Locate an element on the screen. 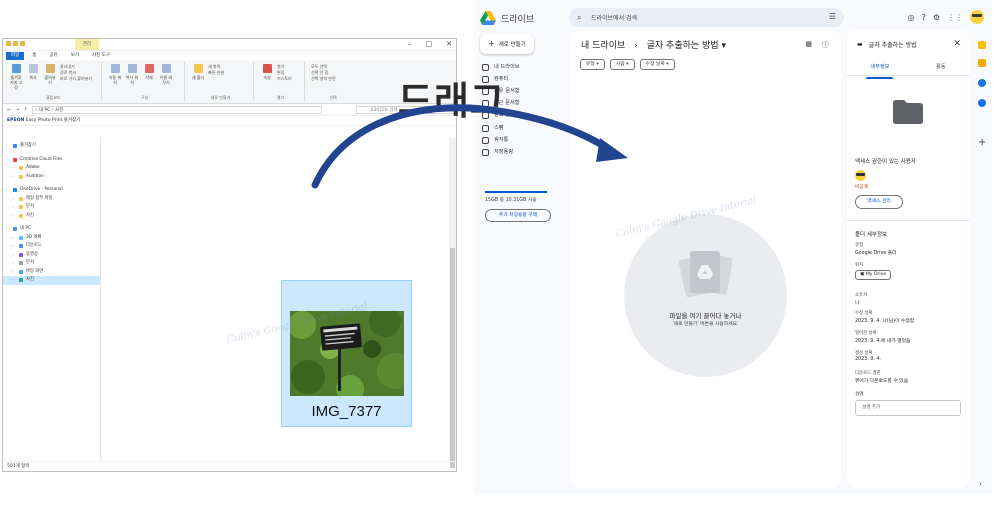  properties-button: 속성 is located at coordinates (267, 71).